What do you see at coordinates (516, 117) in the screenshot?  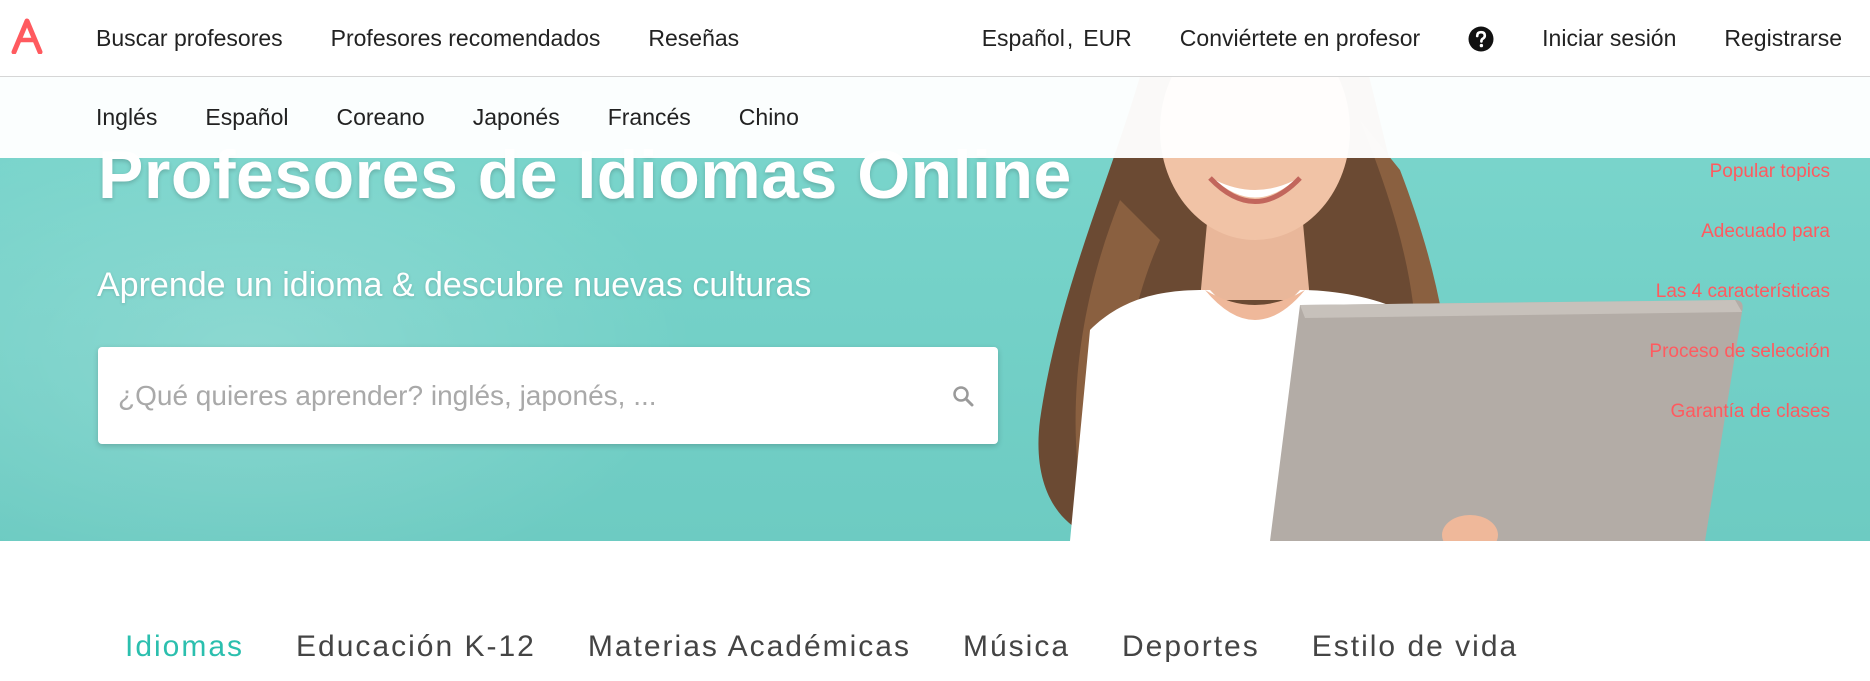 I see `subnav-japones: Japonés` at bounding box center [516, 117].